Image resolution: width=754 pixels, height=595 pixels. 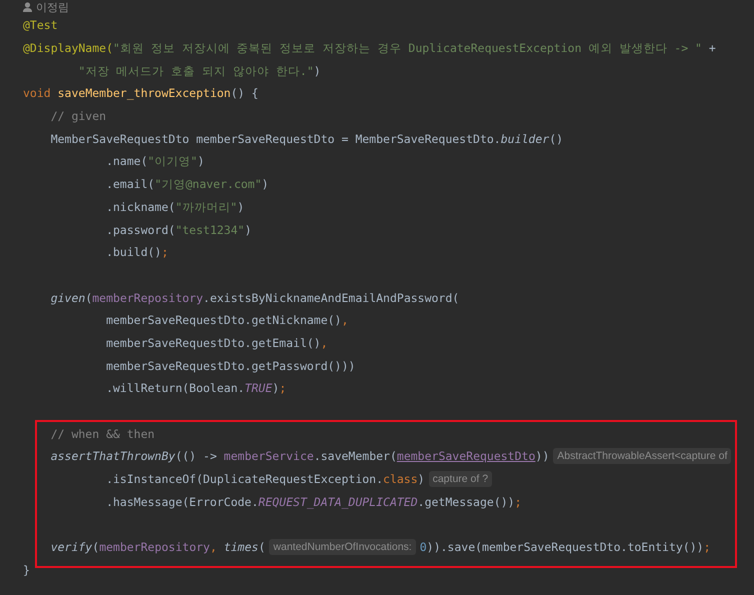 I want to click on code-text: assertThatThrownBy(() -> memberService.saveMember(memberSaveRequestDto)), so click(x=300, y=456).